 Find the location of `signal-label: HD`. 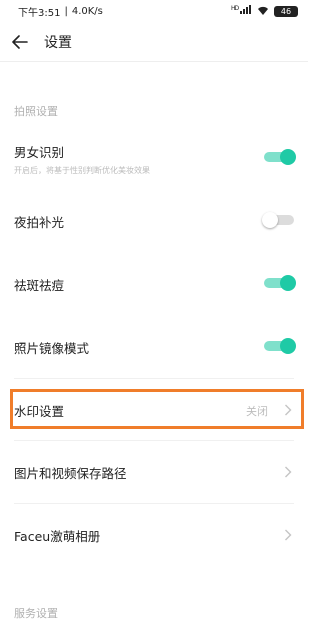

signal-label: HD is located at coordinates (234, 8).